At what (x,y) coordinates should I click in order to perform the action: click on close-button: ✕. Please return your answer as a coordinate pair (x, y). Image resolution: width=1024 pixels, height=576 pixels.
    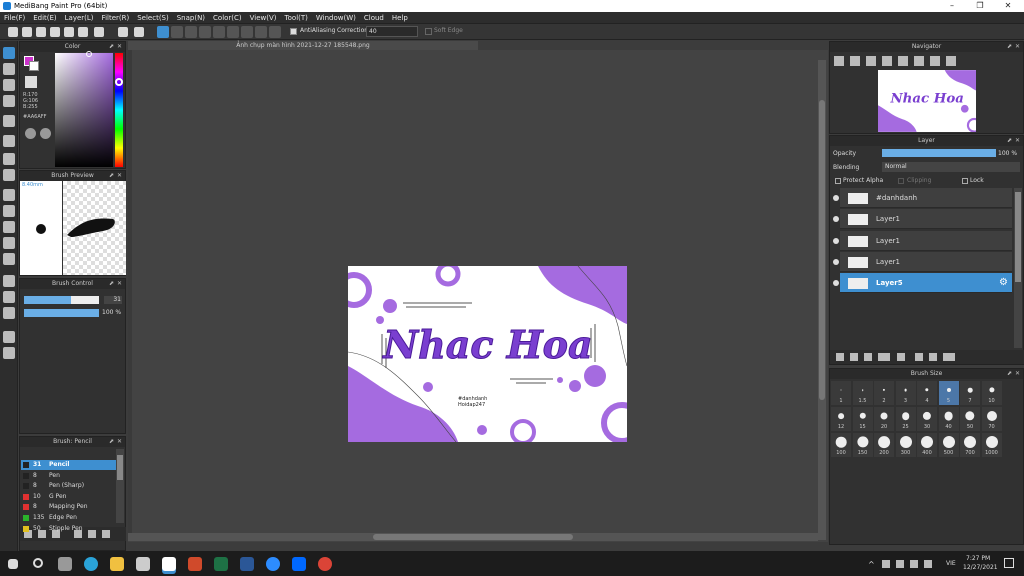
    Looking at the image, I should click on (1008, 6).